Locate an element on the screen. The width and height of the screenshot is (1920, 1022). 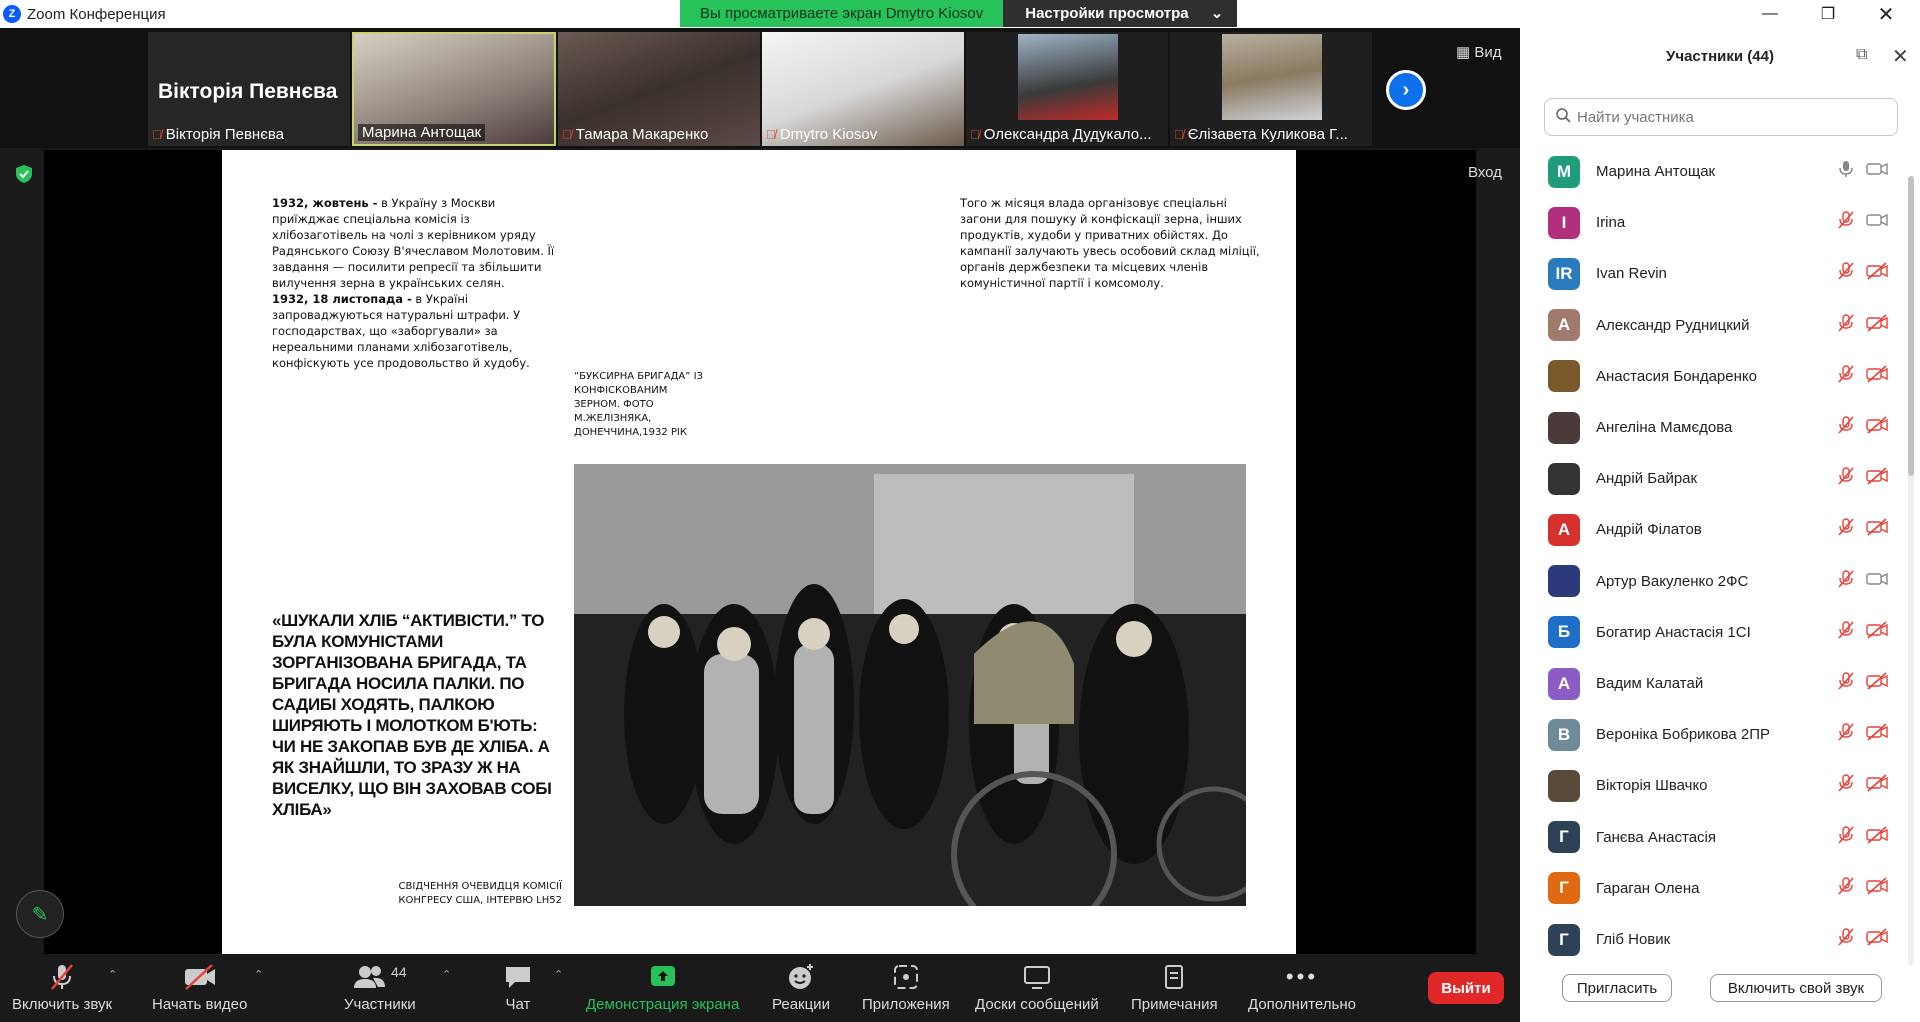
participant-row: А Александр Рудницкий is located at coordinates (1714, 325).